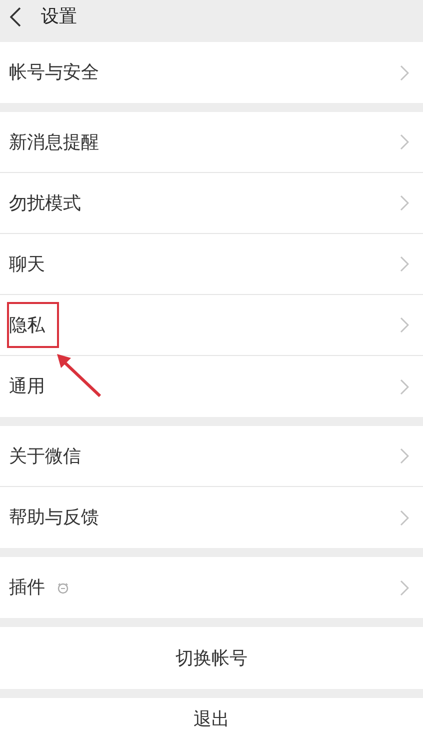 Image resolution: width=423 pixels, height=729 pixels. What do you see at coordinates (59, 17) in the screenshot?
I see `page-title: 设置` at bounding box center [59, 17].